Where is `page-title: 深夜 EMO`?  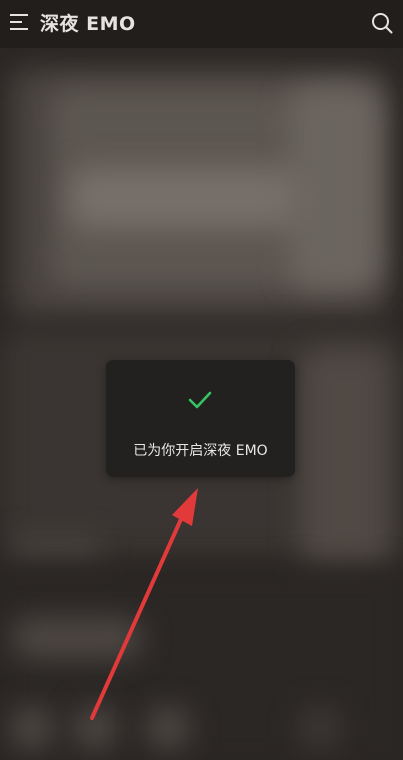
page-title: 深夜 EMO is located at coordinates (88, 24).